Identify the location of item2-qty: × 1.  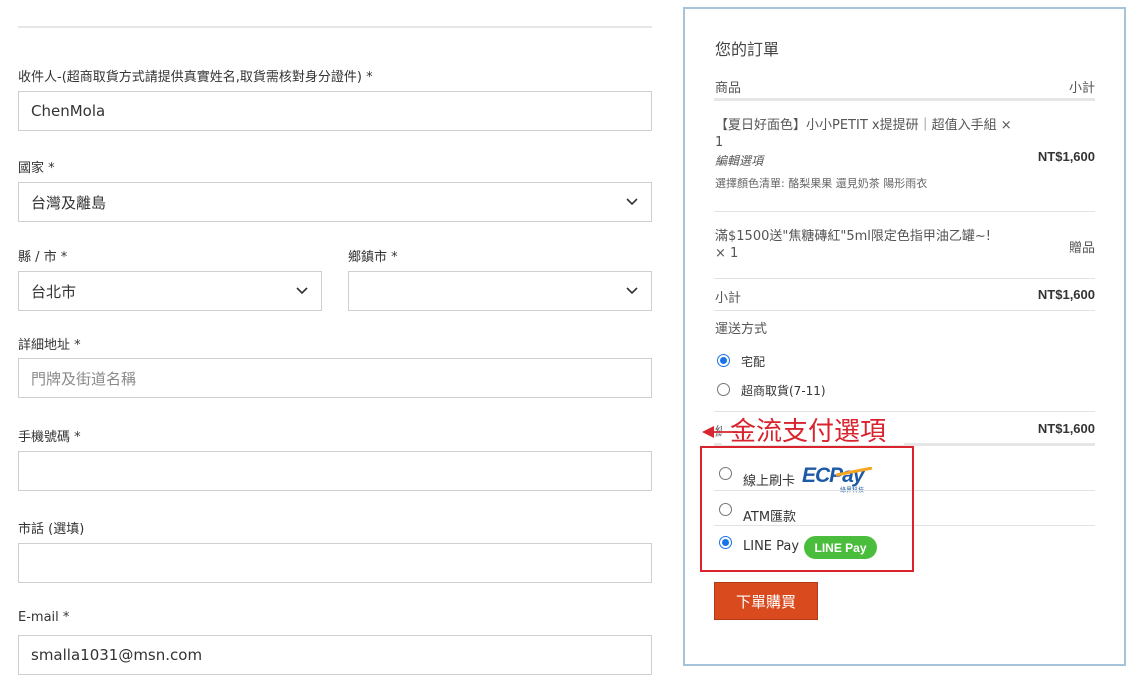
(727, 253).